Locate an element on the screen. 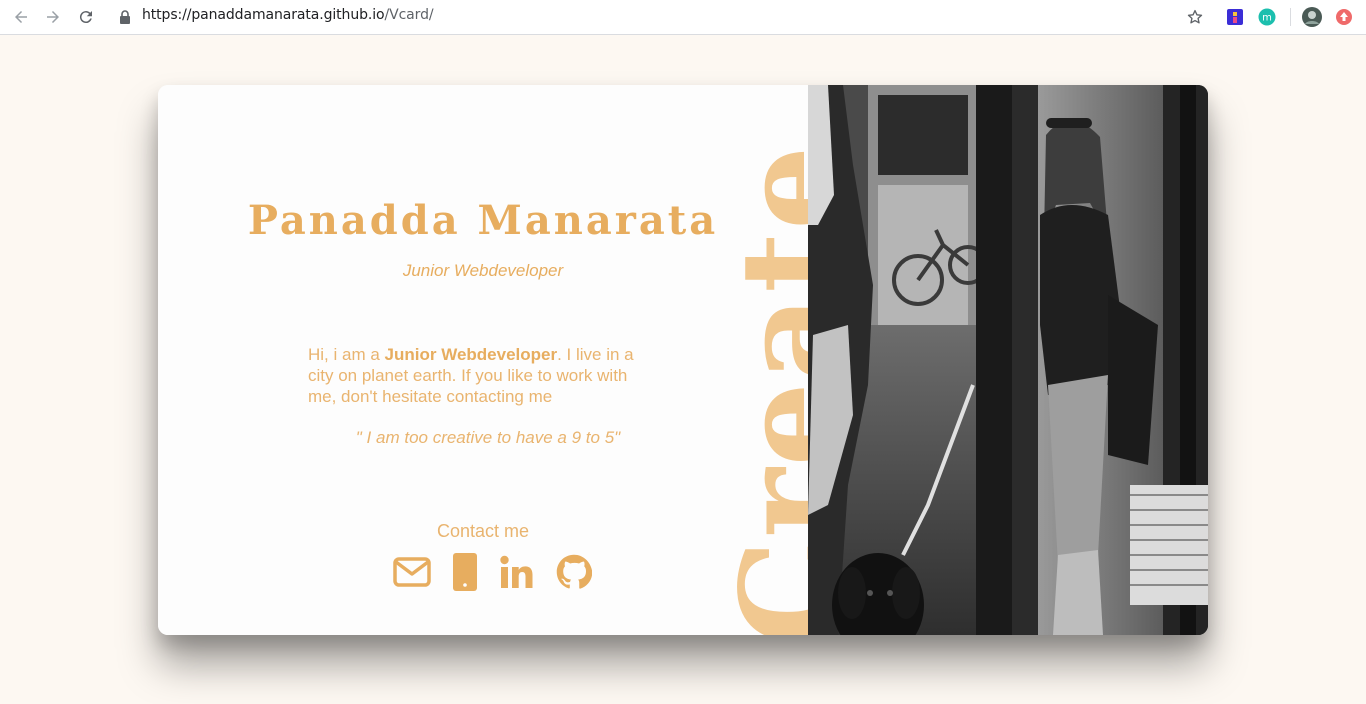  extension-icon is located at coordinates (1235, 17).